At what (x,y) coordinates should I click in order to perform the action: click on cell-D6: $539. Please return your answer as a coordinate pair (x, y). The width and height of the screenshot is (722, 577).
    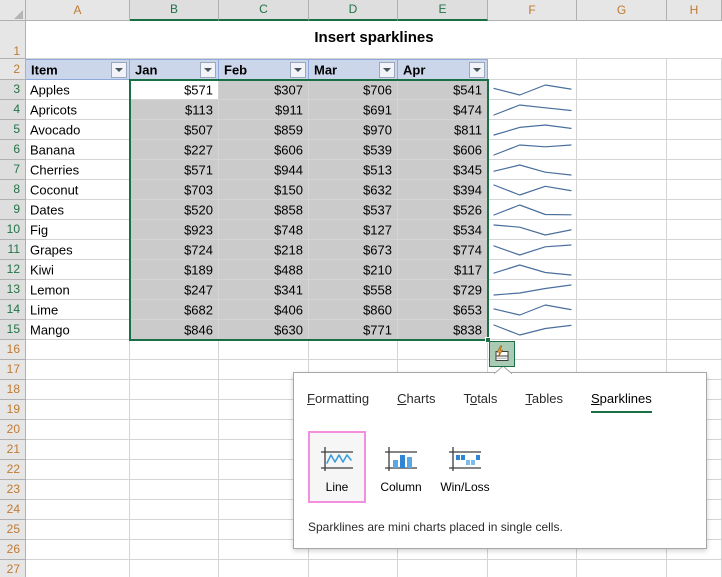
    Looking at the image, I should click on (353, 150).